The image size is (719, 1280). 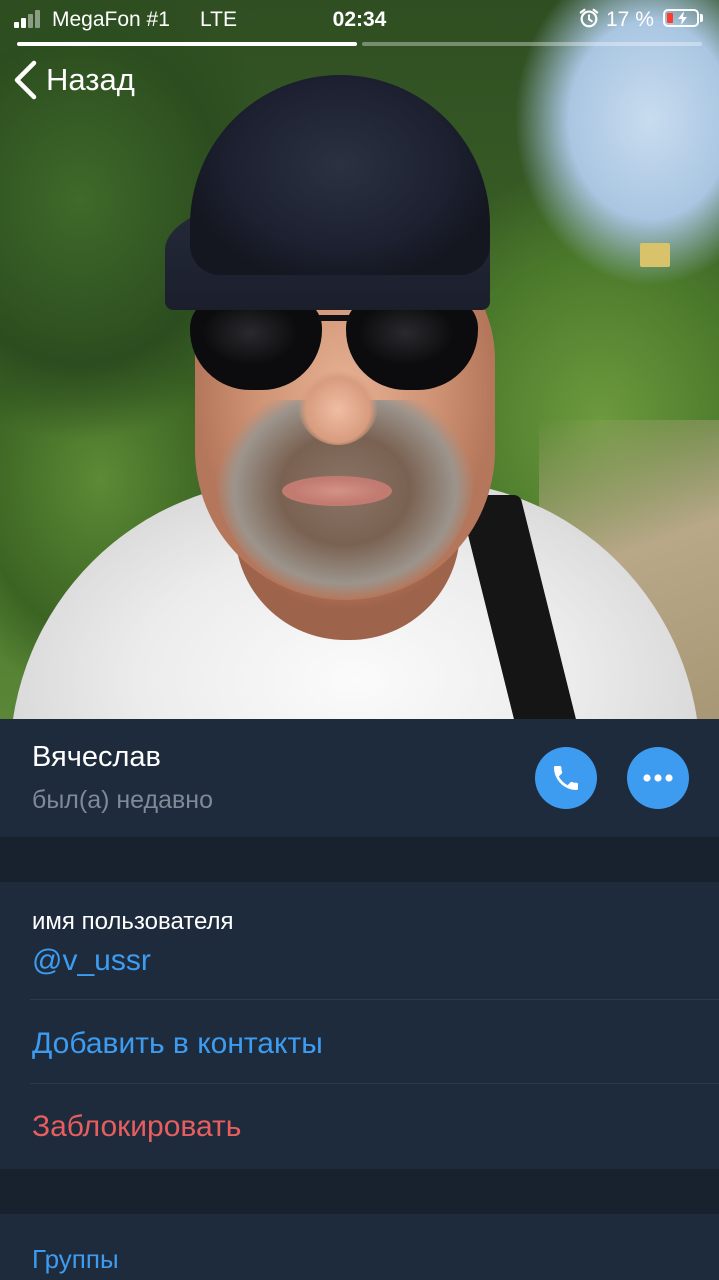 What do you see at coordinates (90, 79) in the screenshot?
I see `back-label: Назад` at bounding box center [90, 79].